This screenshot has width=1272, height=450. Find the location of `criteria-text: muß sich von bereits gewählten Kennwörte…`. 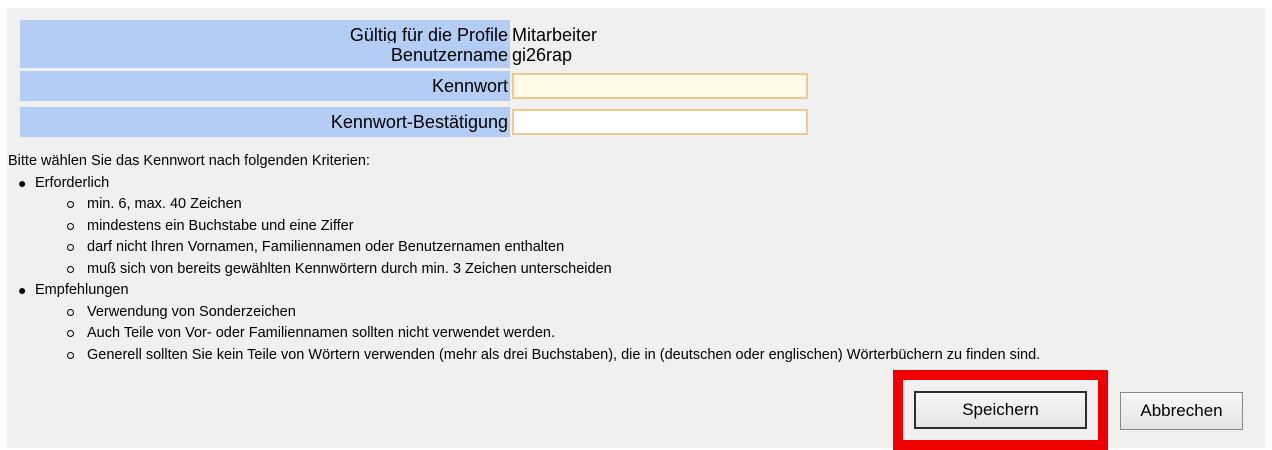

criteria-text: muß sich von bereits gewählten Kennwörte… is located at coordinates (349, 268).